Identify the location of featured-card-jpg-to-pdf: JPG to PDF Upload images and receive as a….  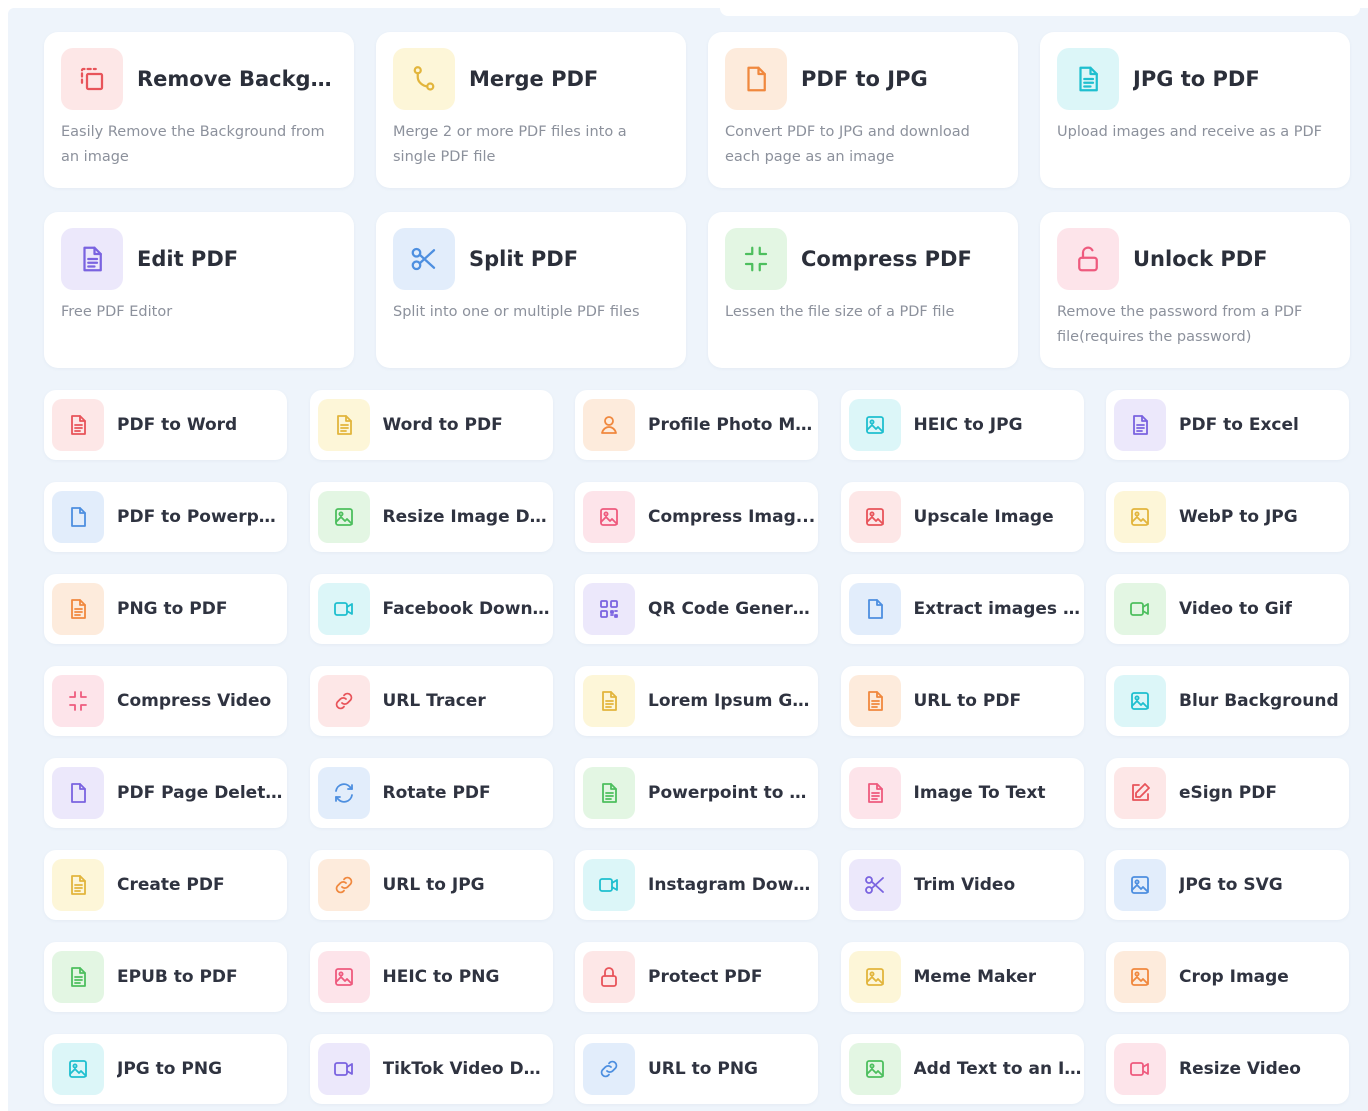
(1195, 110).